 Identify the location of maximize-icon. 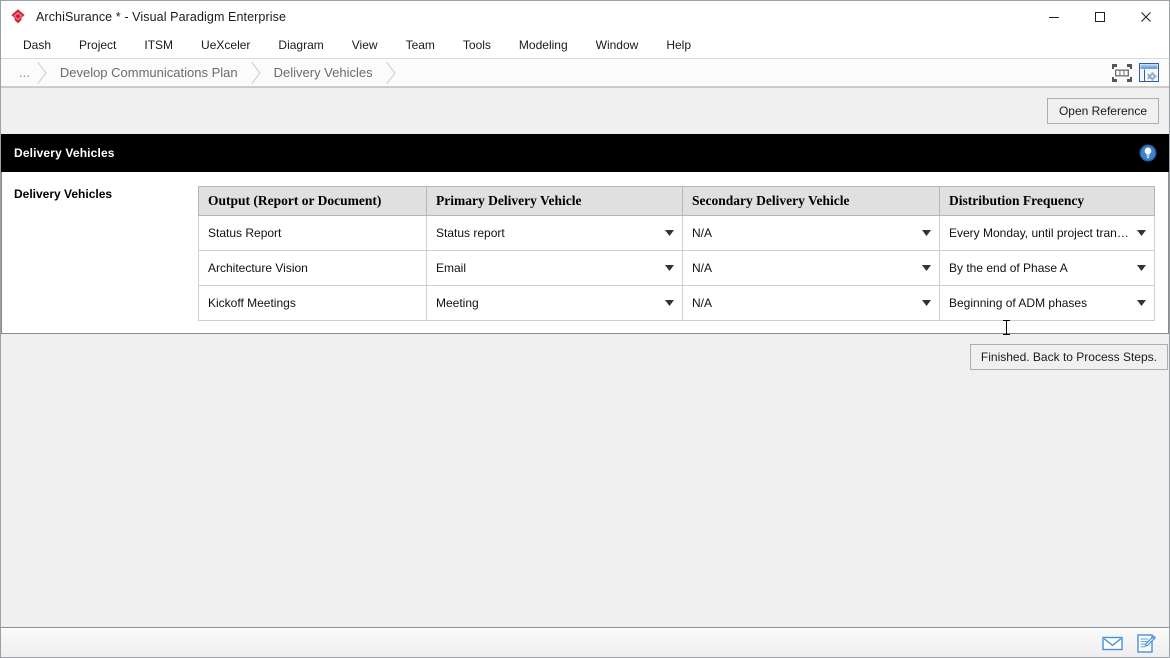
(1100, 16).